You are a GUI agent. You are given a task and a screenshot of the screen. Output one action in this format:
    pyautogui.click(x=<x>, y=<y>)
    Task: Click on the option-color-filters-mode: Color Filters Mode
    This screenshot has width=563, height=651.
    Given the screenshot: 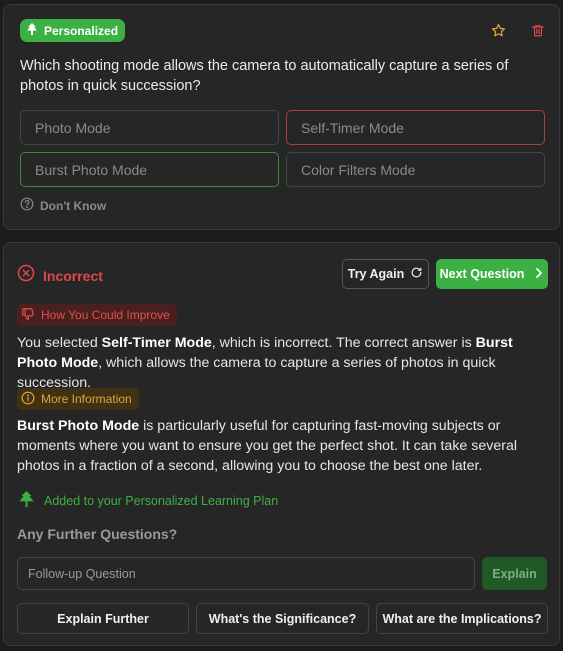 What is the action you would take?
    pyautogui.click(x=415, y=169)
    